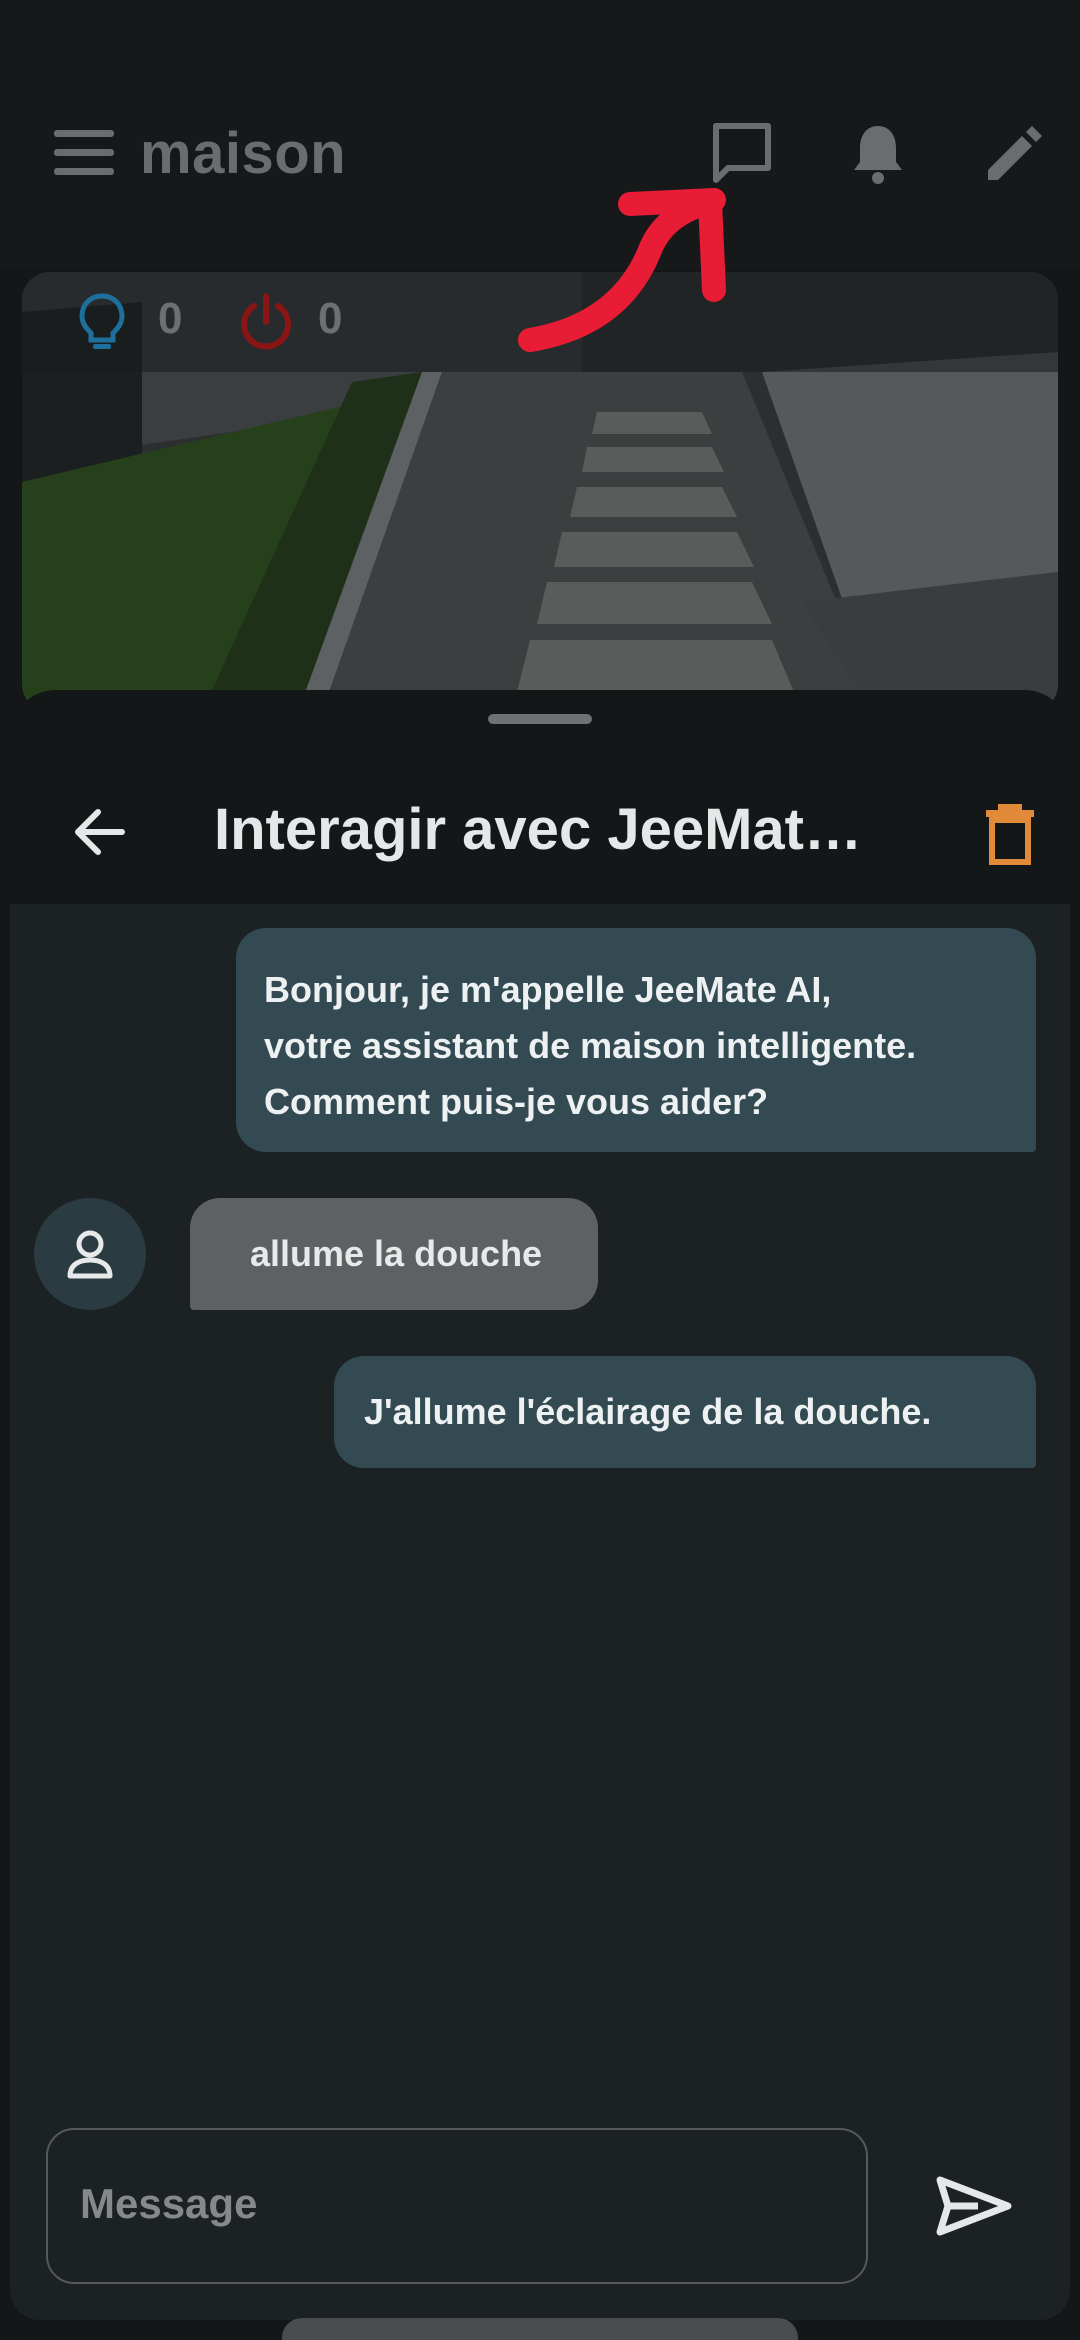  What do you see at coordinates (1010, 832) in the screenshot?
I see `delete-icon` at bounding box center [1010, 832].